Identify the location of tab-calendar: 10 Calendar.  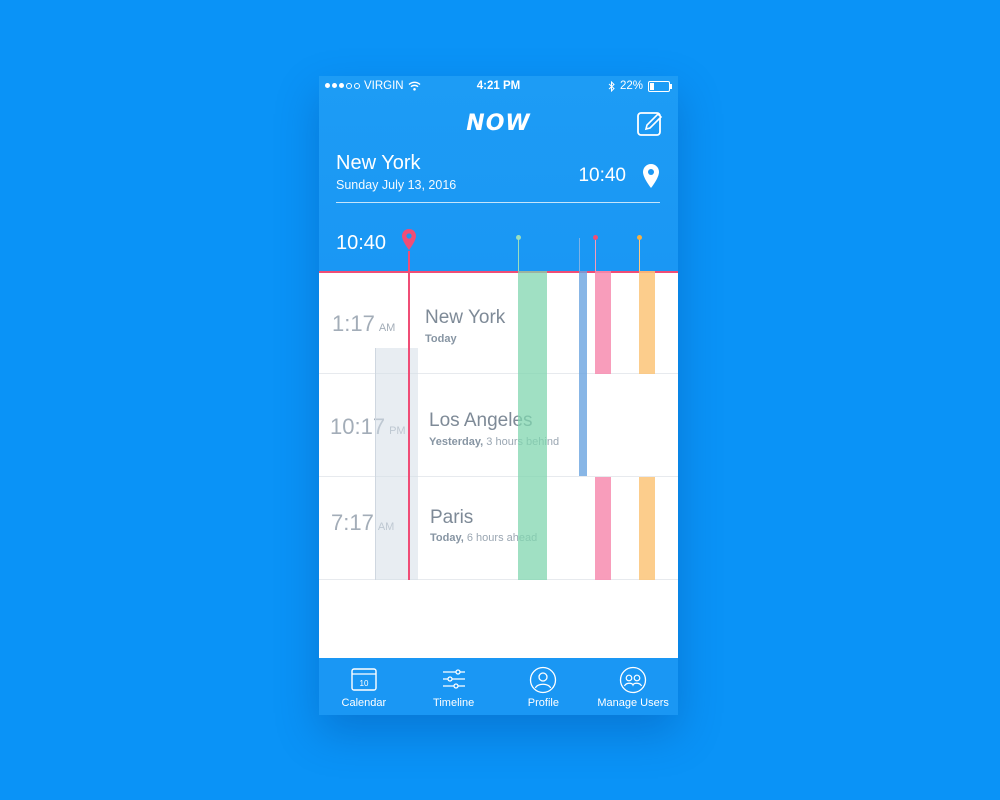
(364, 686).